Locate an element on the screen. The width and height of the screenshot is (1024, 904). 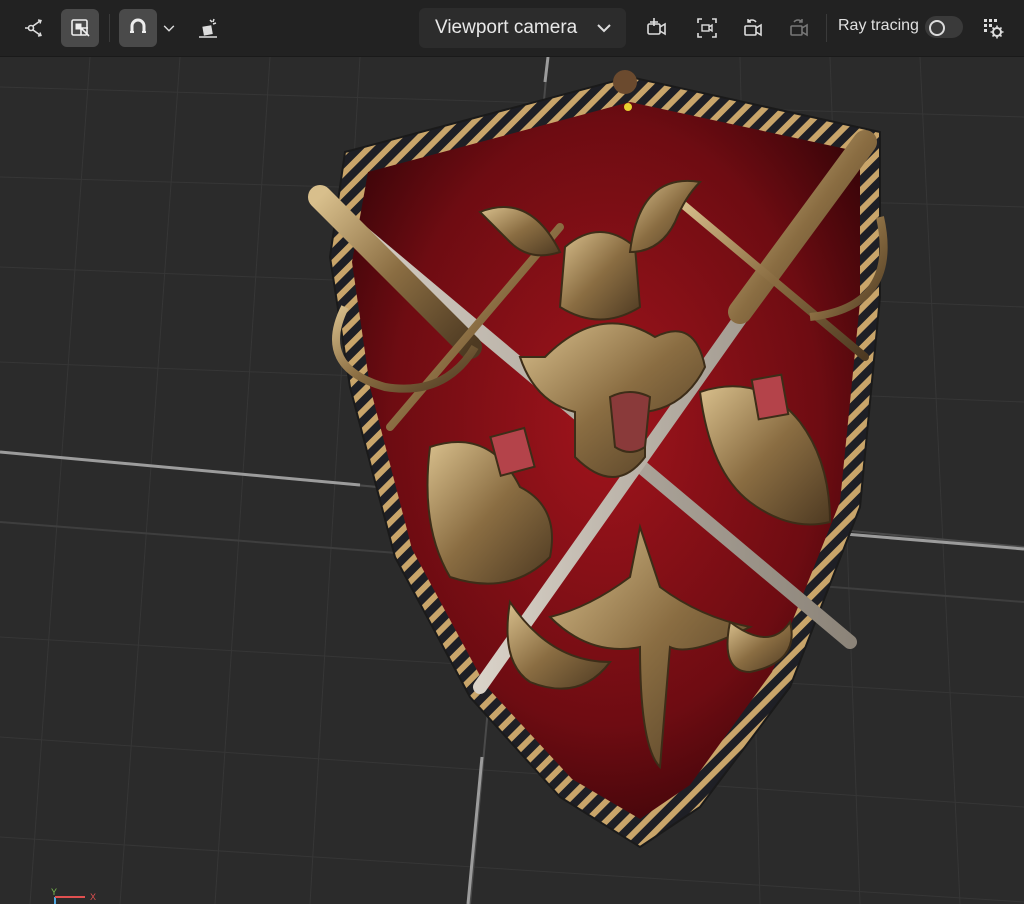
camera-dropdown: Viewport camera is located at coordinates (522, 28).